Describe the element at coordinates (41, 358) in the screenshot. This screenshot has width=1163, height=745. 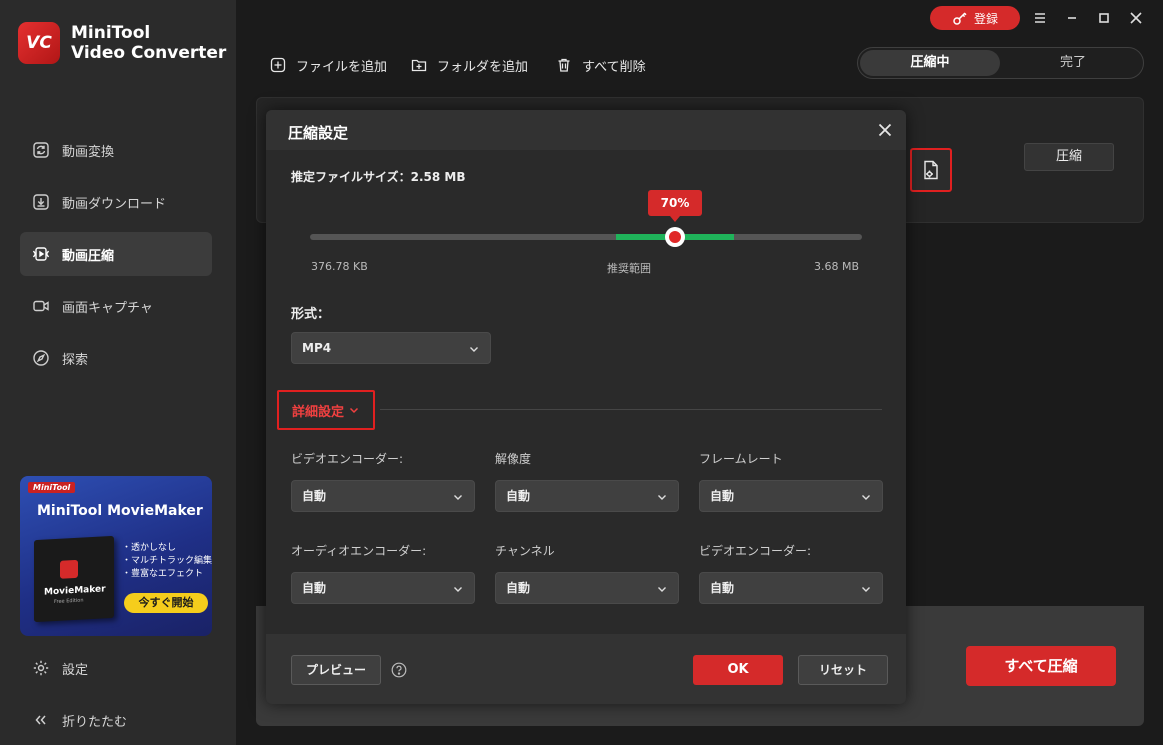
I see `compass-icon` at that location.